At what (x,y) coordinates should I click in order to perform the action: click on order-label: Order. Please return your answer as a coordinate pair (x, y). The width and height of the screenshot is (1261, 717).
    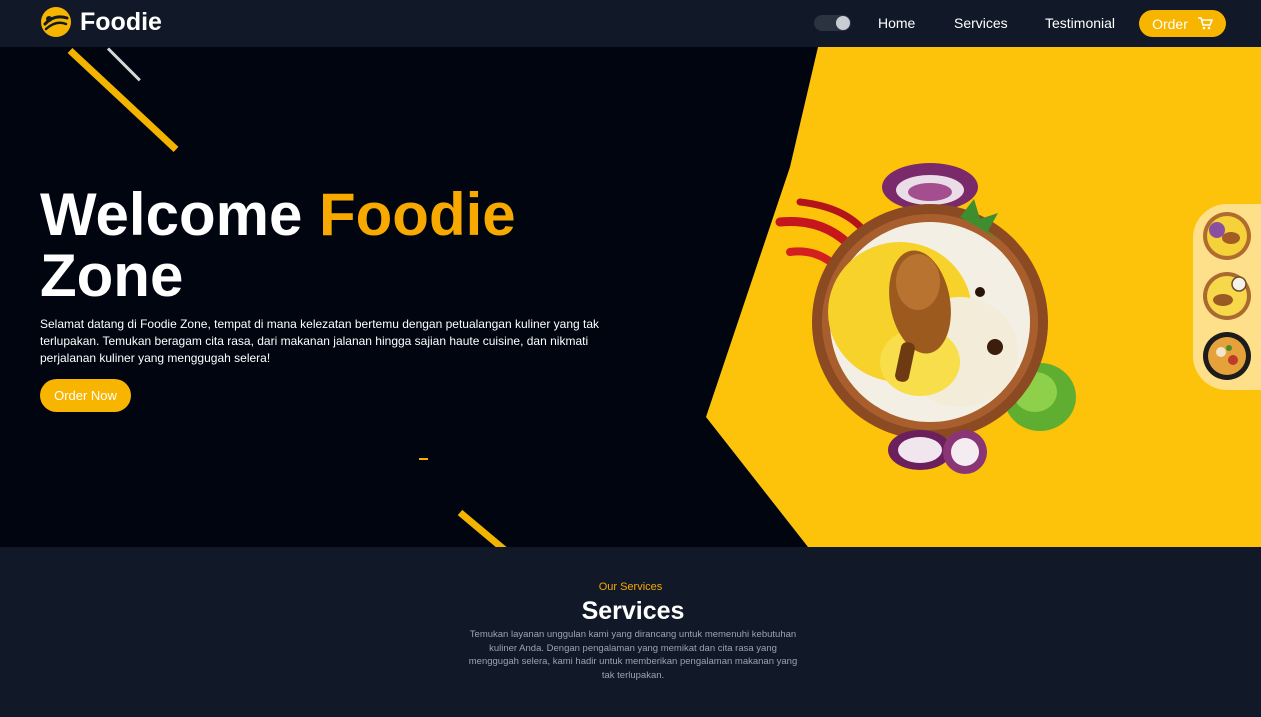
    Looking at the image, I should click on (1170, 23).